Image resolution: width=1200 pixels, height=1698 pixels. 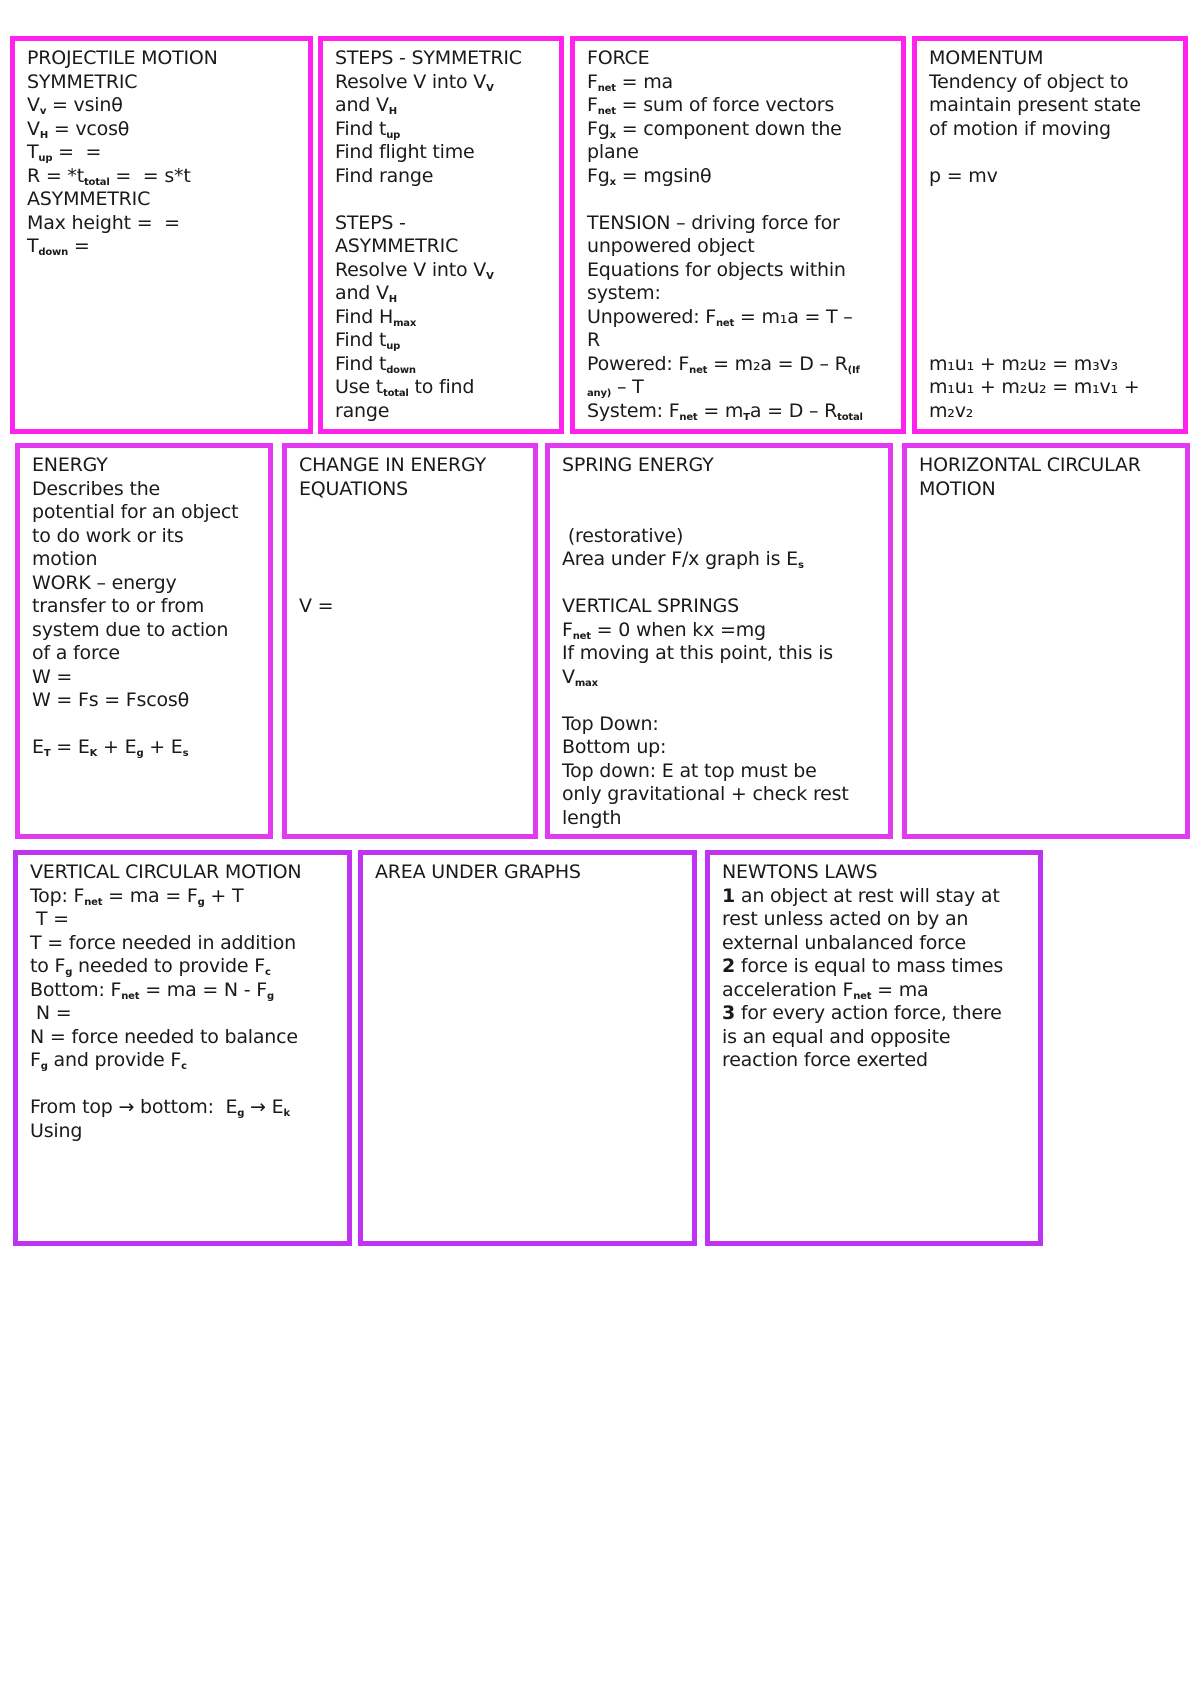 I want to click on card-line: SYMMETRIC, so click(x=82, y=81).